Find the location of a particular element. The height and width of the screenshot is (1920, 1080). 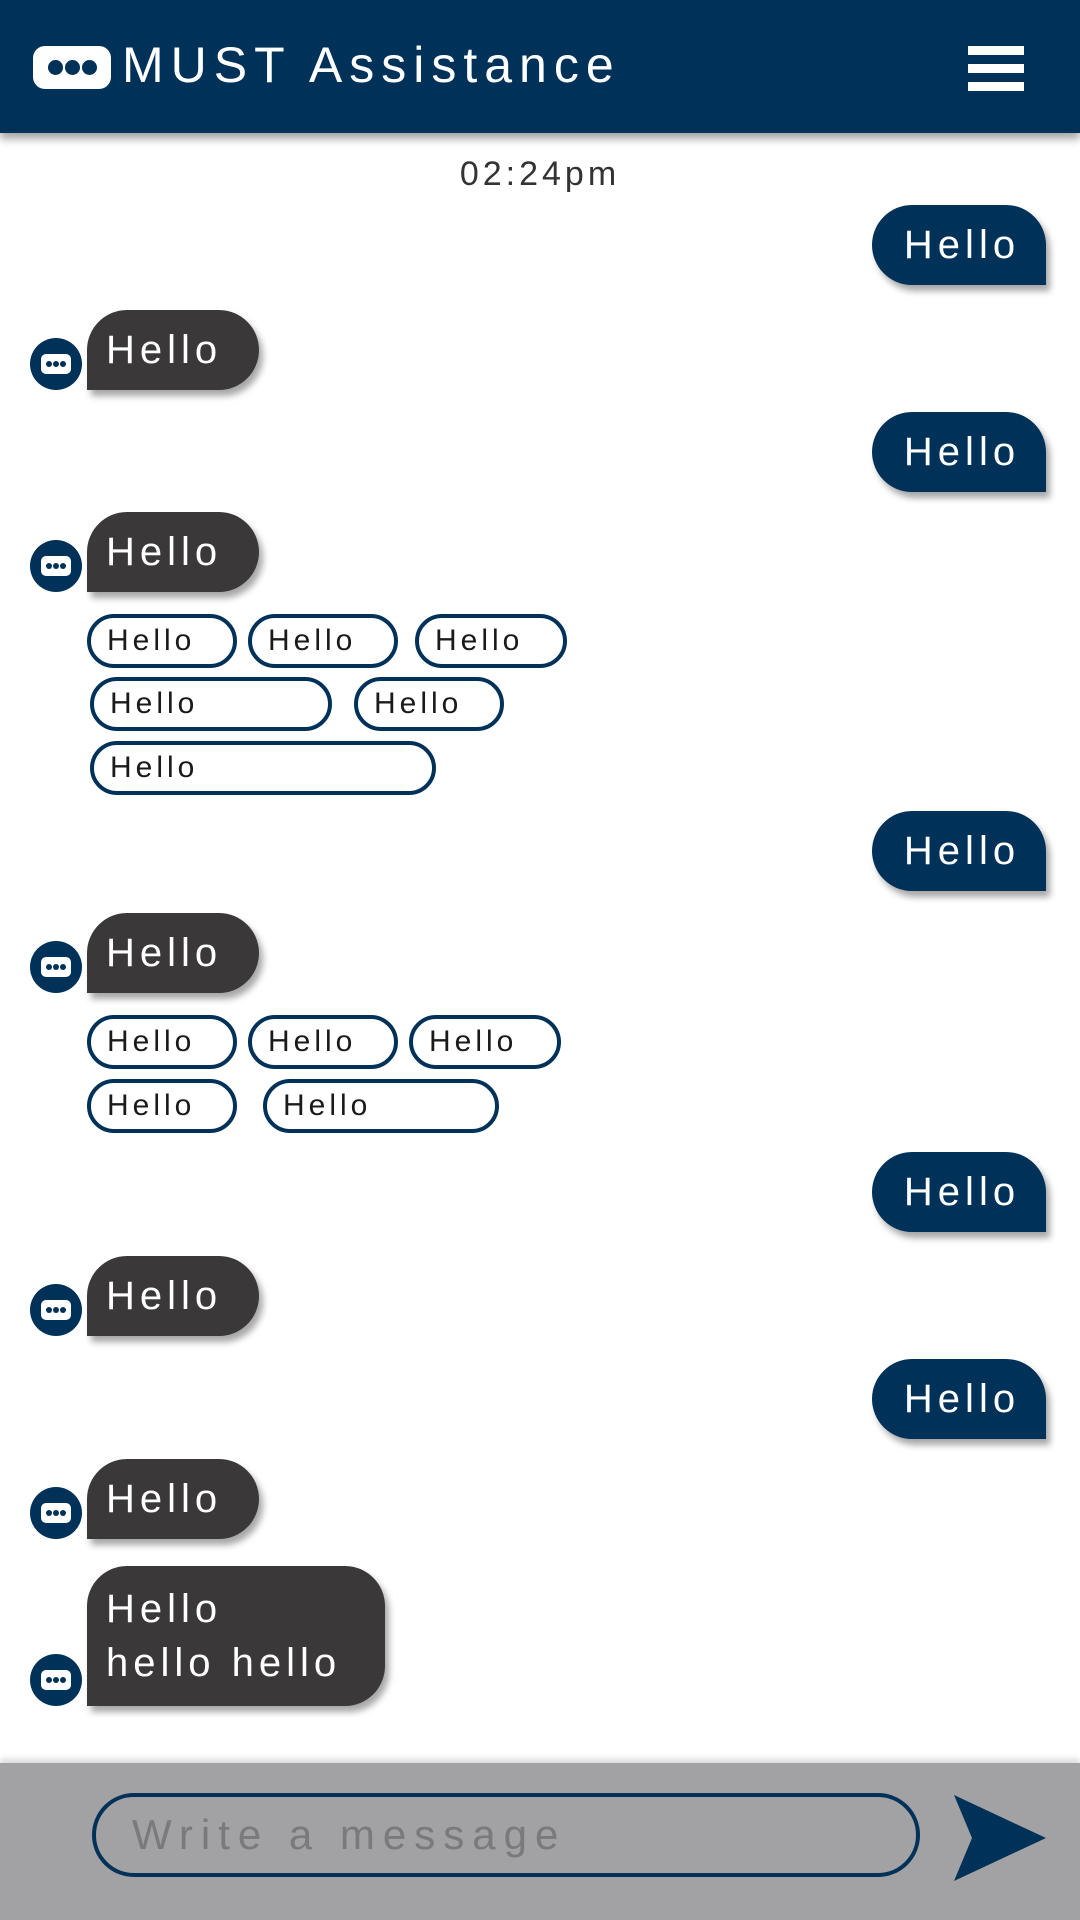

app-header: MUST Assistance is located at coordinates (540, 66).